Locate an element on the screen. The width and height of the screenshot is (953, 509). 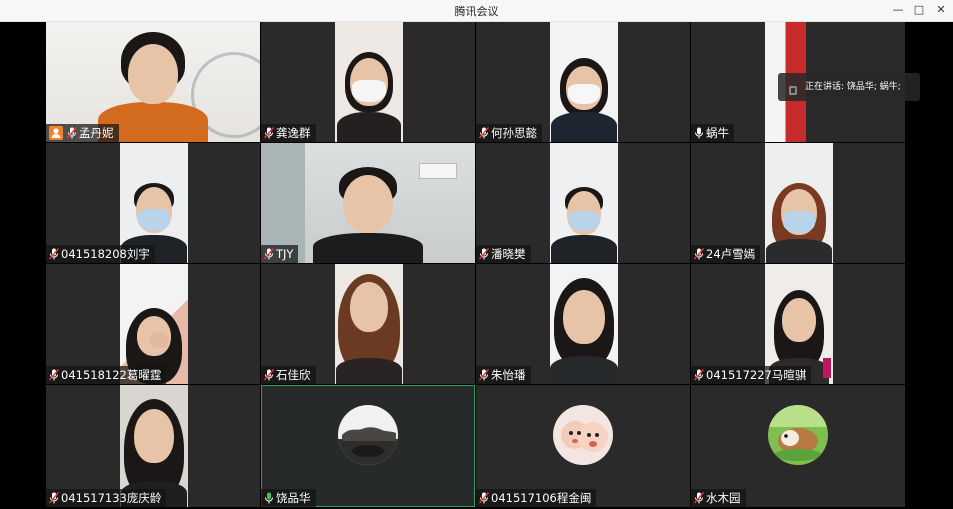
participant-name: 041517106程金闽 is located at coordinates (541, 498).